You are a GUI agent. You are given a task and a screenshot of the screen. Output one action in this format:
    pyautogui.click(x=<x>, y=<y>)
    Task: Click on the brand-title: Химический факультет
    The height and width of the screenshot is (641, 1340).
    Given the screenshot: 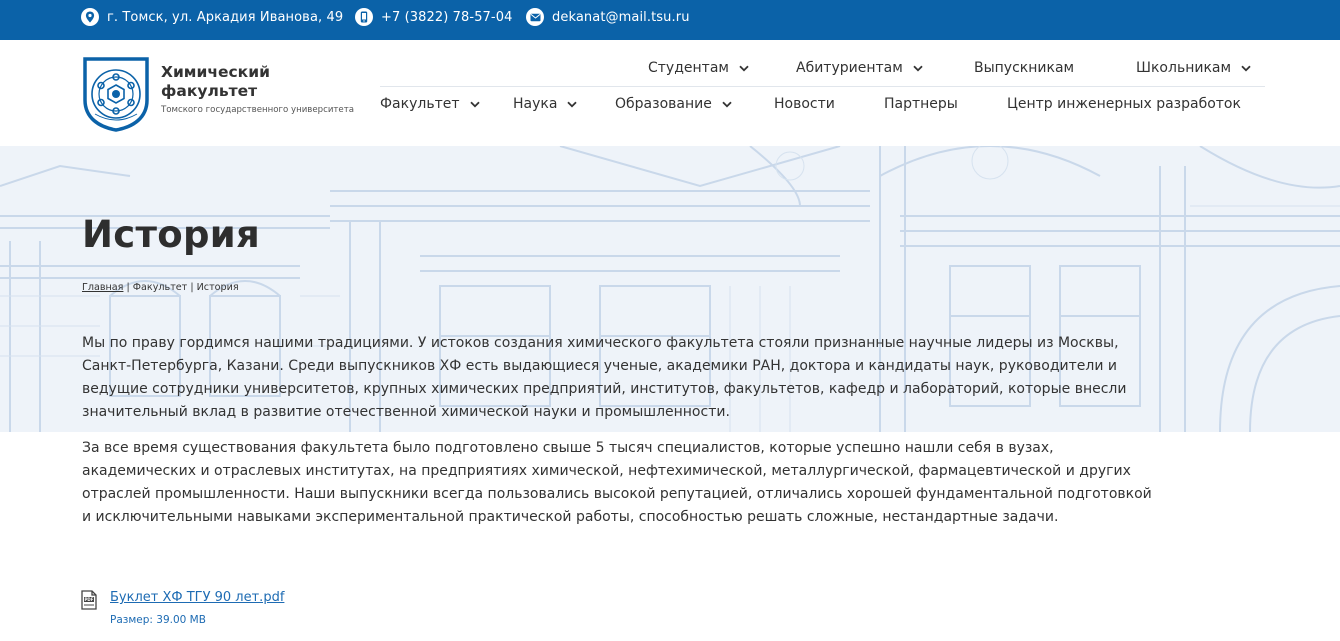 What is the action you would take?
    pyautogui.click(x=241, y=82)
    